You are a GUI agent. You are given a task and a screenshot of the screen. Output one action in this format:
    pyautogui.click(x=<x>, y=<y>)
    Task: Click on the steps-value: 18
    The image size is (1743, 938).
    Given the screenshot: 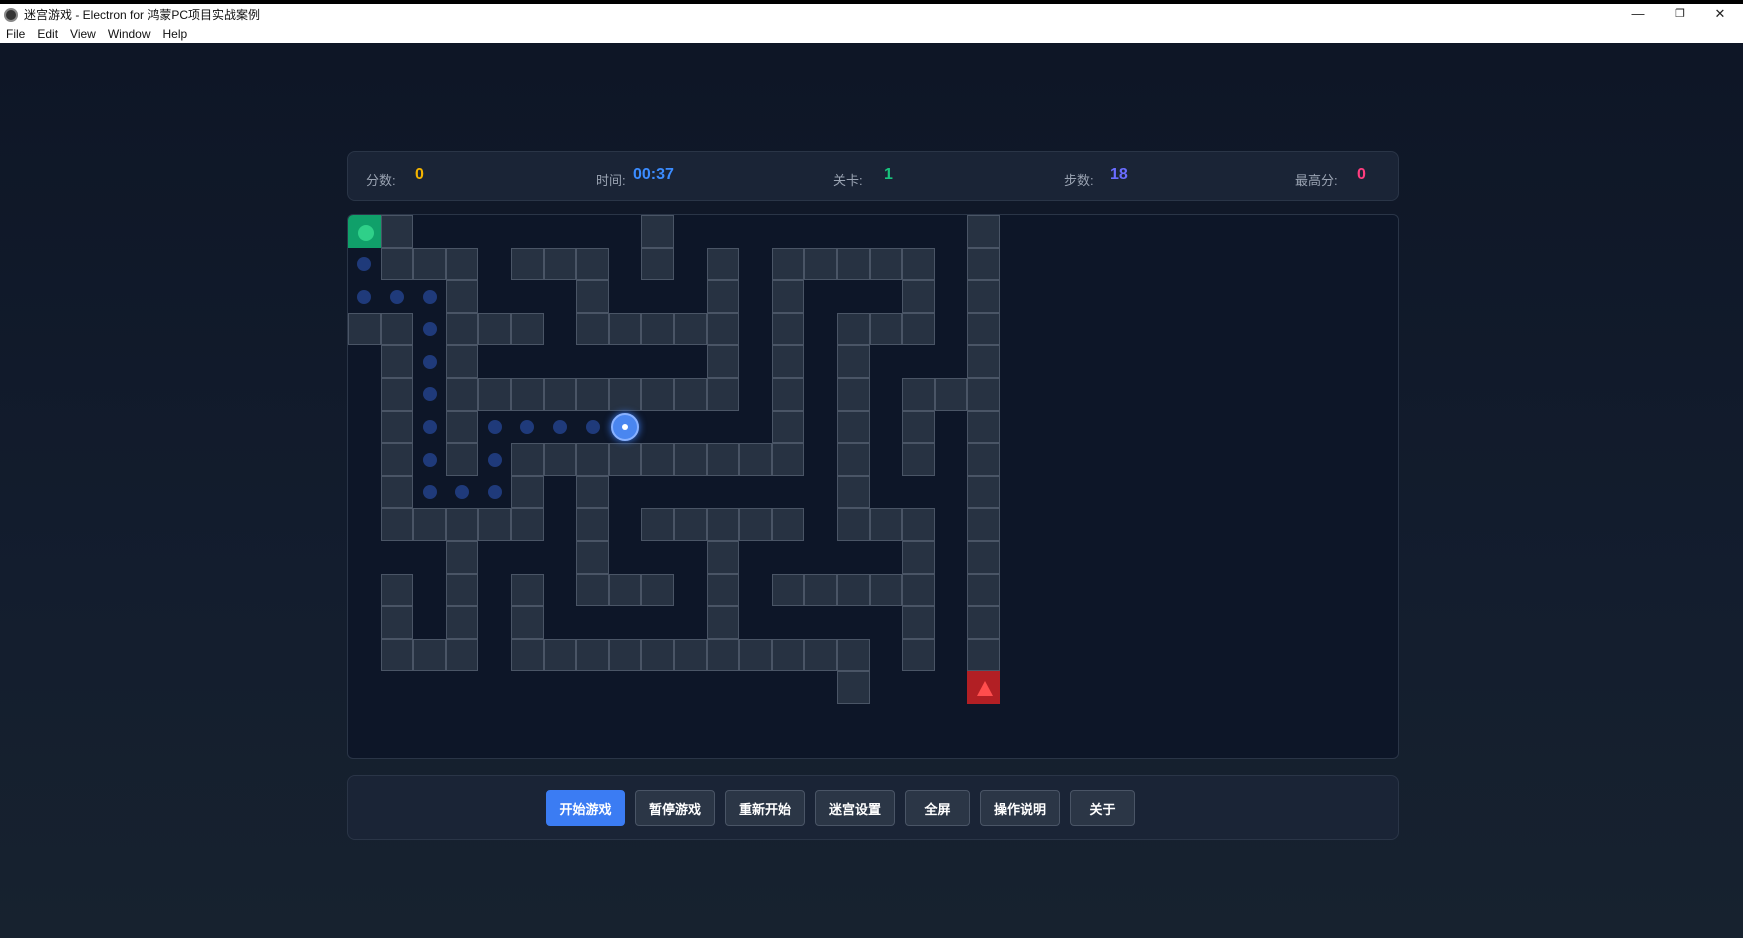 What is the action you would take?
    pyautogui.click(x=1119, y=174)
    